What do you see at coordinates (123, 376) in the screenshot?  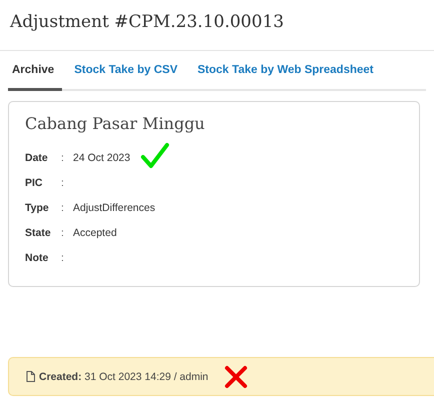 I see `created-info: Created: 31 Oct 2023 14:29 / admin` at bounding box center [123, 376].